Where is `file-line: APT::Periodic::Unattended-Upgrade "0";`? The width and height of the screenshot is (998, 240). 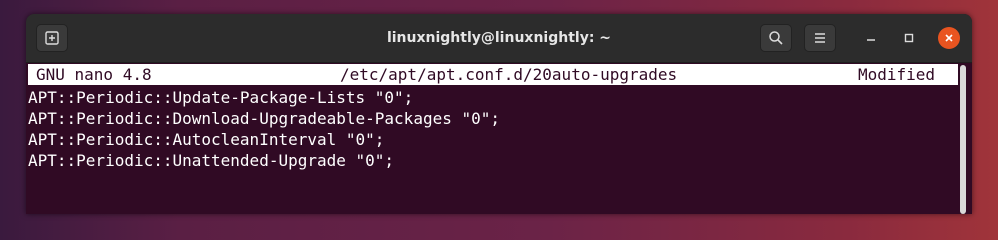 file-line: APT::Periodic::Unattended-Upgrade "0"; is located at coordinates (211, 160).